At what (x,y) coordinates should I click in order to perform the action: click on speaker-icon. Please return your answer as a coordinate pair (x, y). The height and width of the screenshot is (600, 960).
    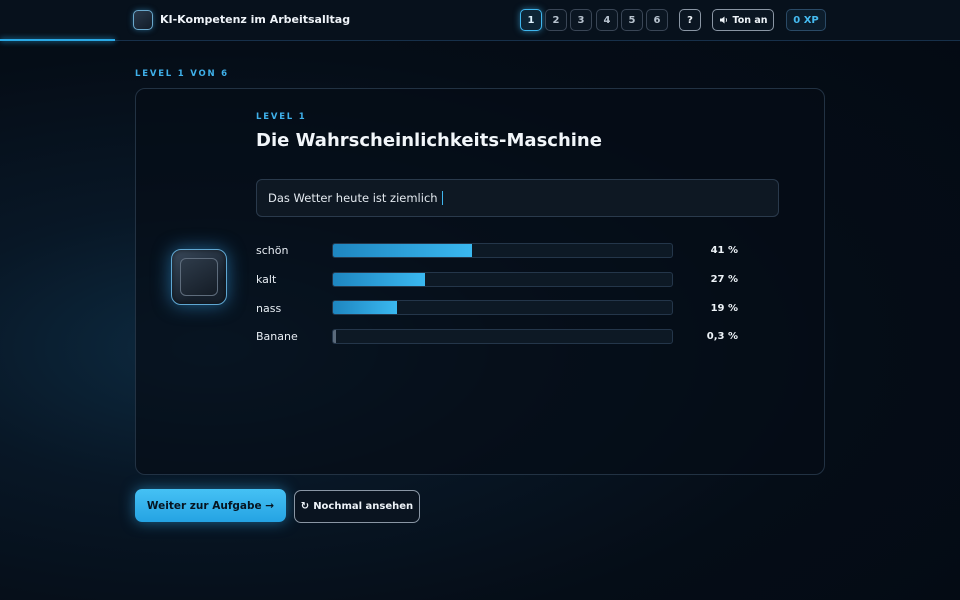
    Looking at the image, I should click on (723, 20).